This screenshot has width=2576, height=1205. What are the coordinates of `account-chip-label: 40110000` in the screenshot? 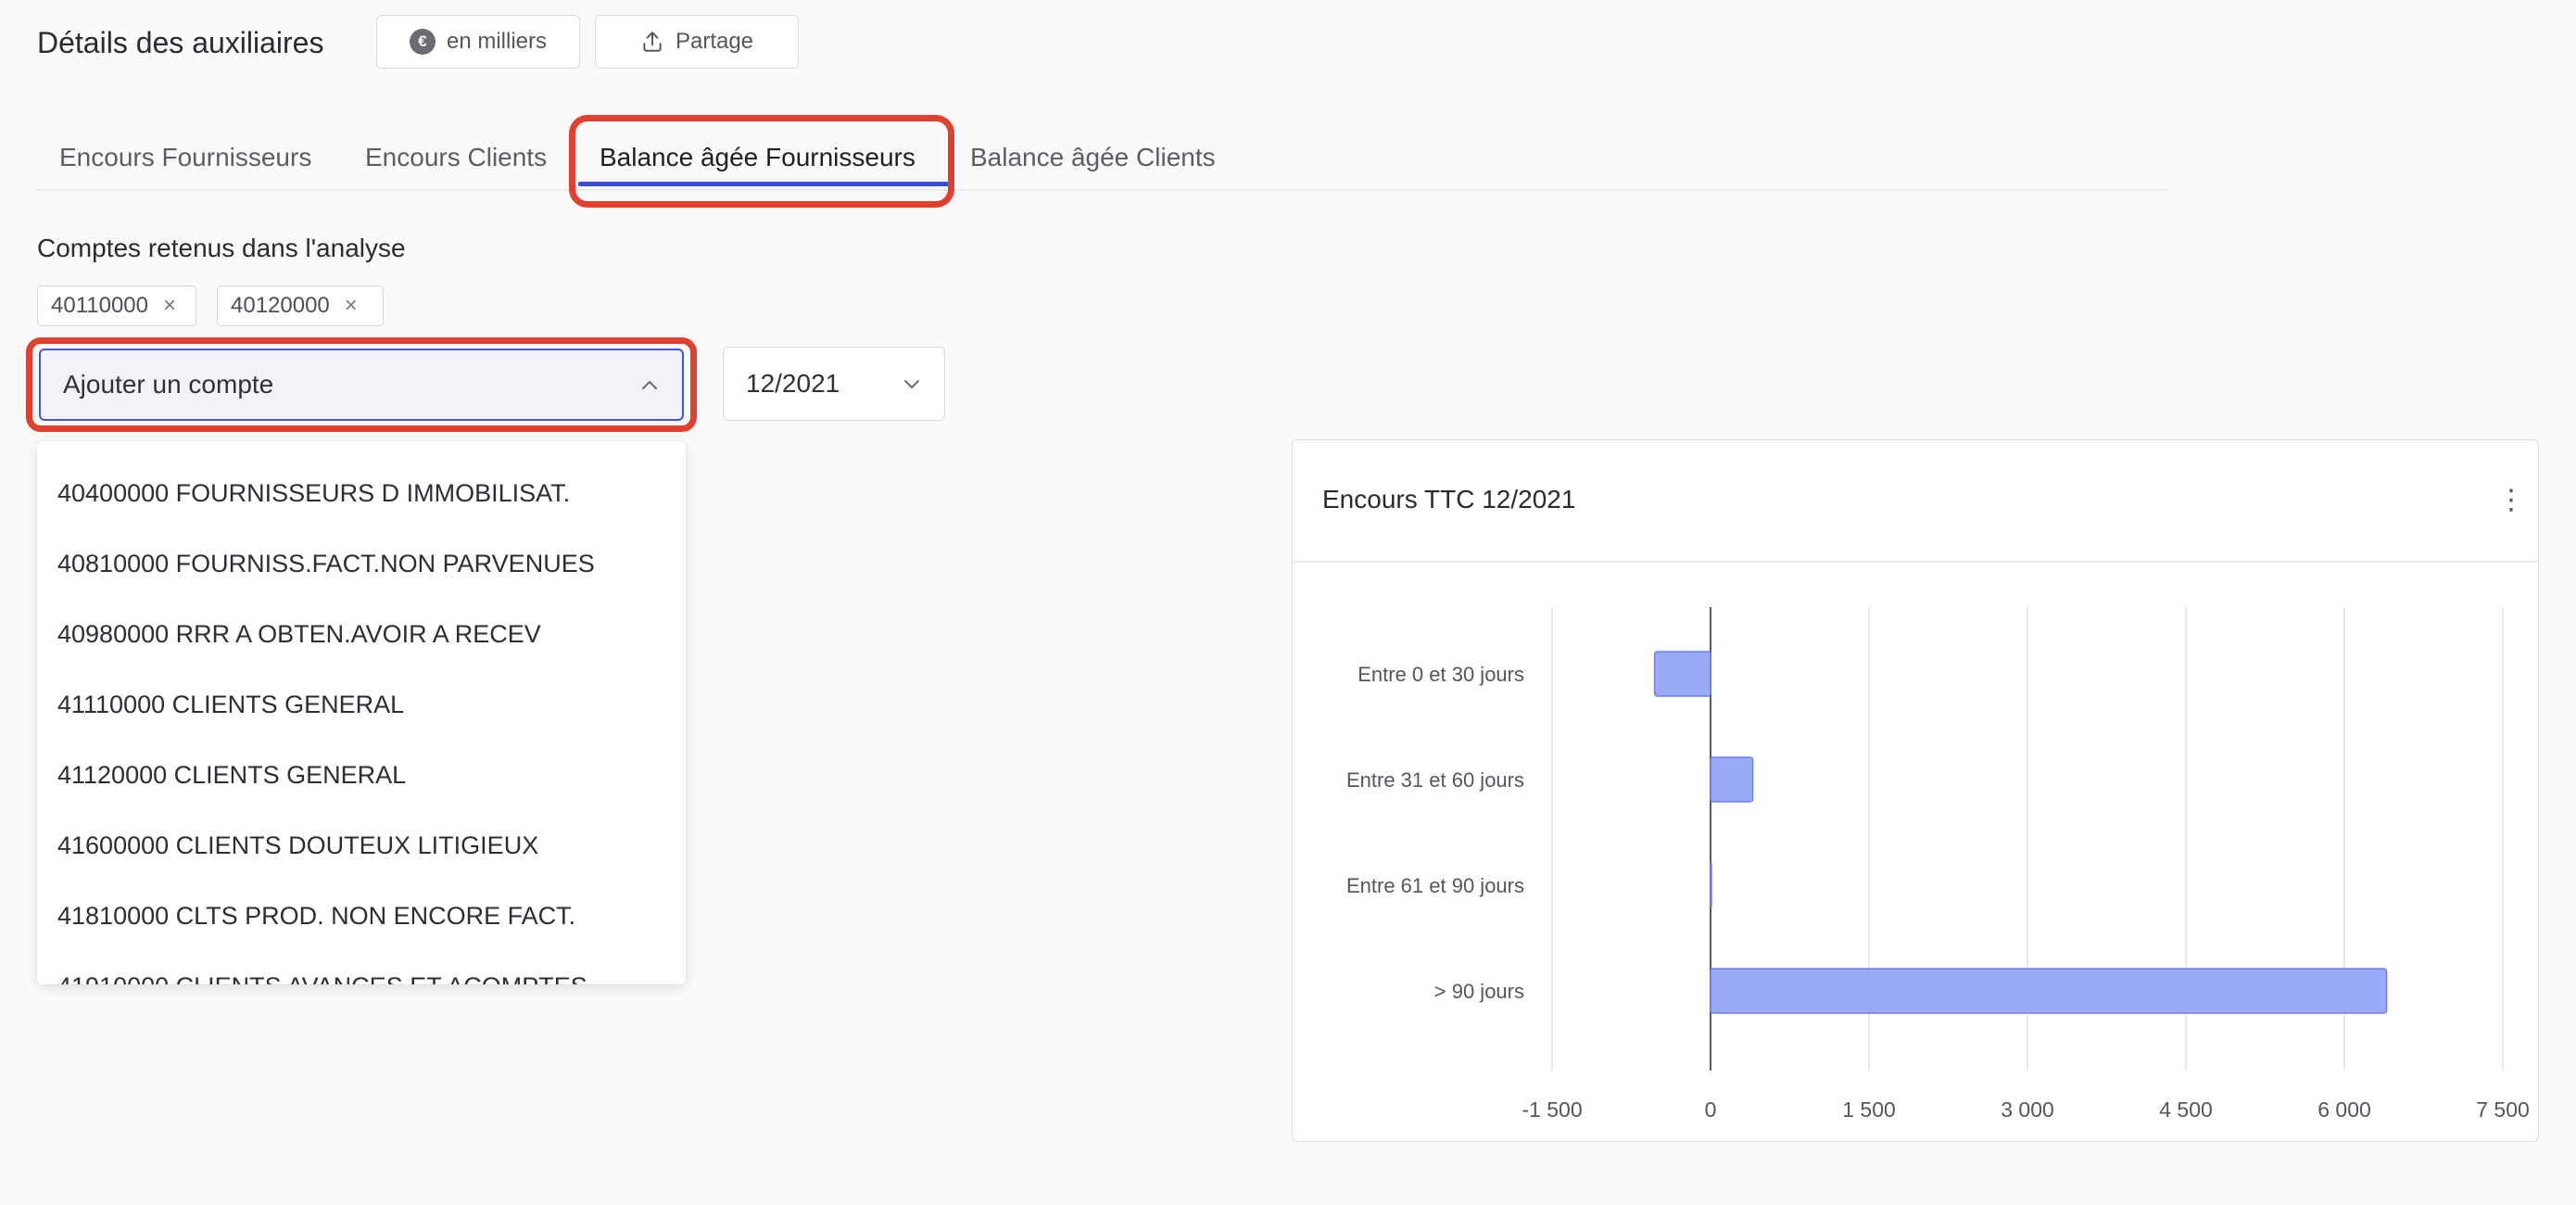 It's located at (100, 305).